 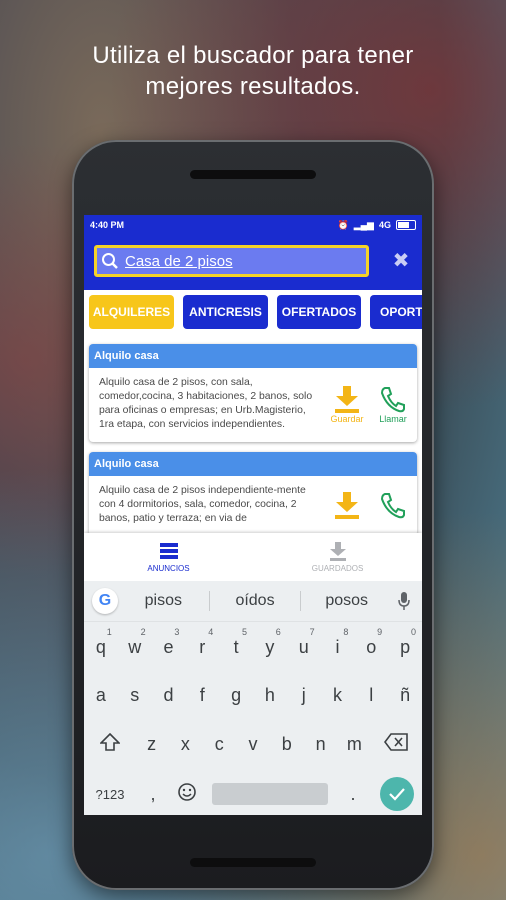 I want to click on key-row-3: zxcvbnm, so click(x=253, y=744).